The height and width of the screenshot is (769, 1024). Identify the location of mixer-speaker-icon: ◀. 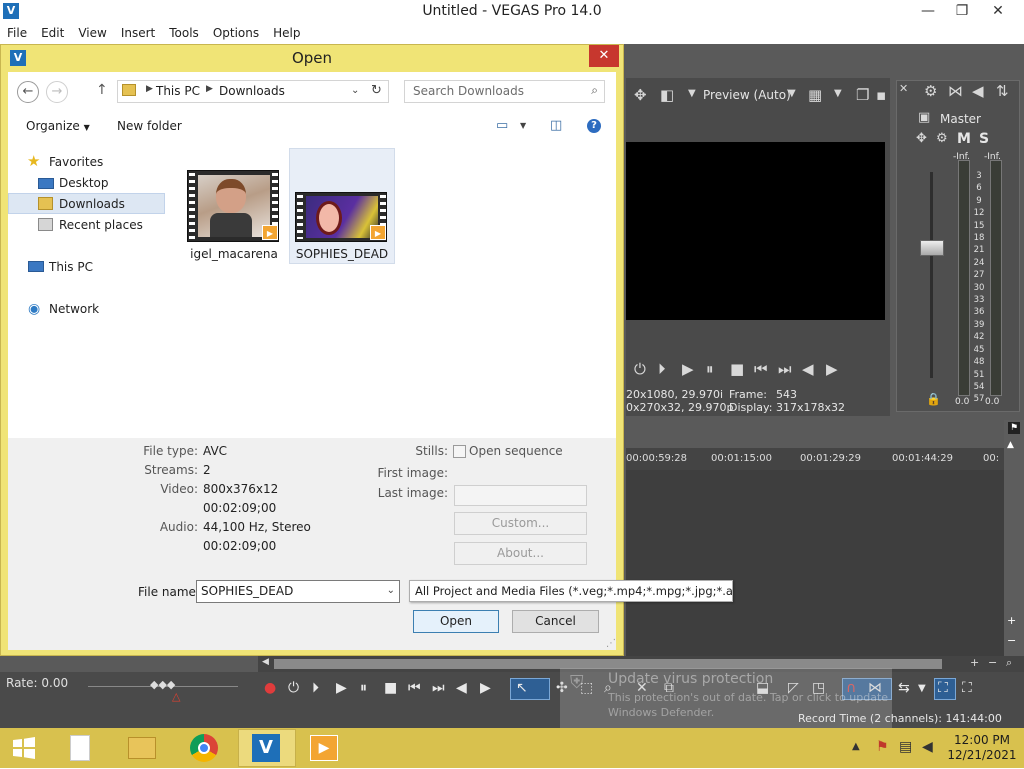
(978, 91).